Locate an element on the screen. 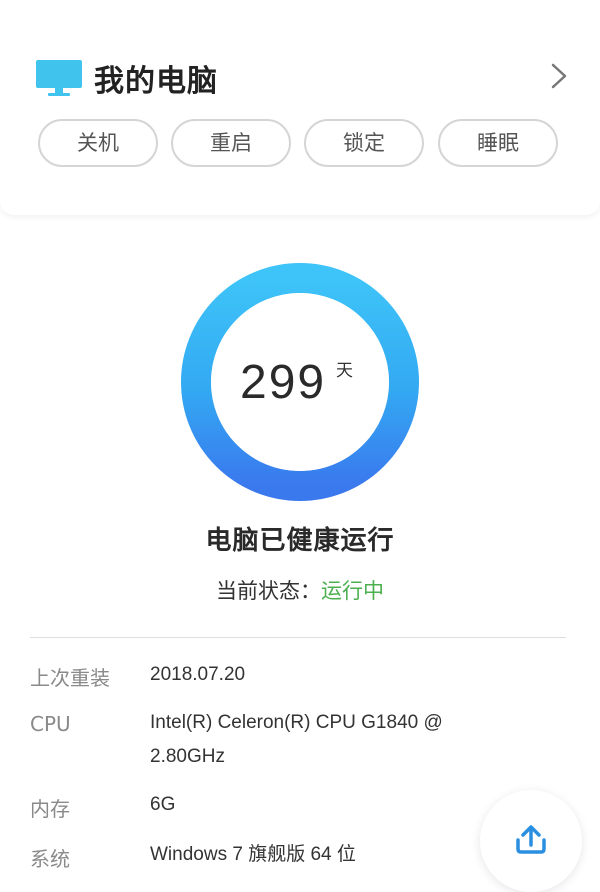 This screenshot has width=600, height=892. cpu-value-line1: Intel(R) Celeron(R) CPU G1840 @ is located at coordinates (296, 722).